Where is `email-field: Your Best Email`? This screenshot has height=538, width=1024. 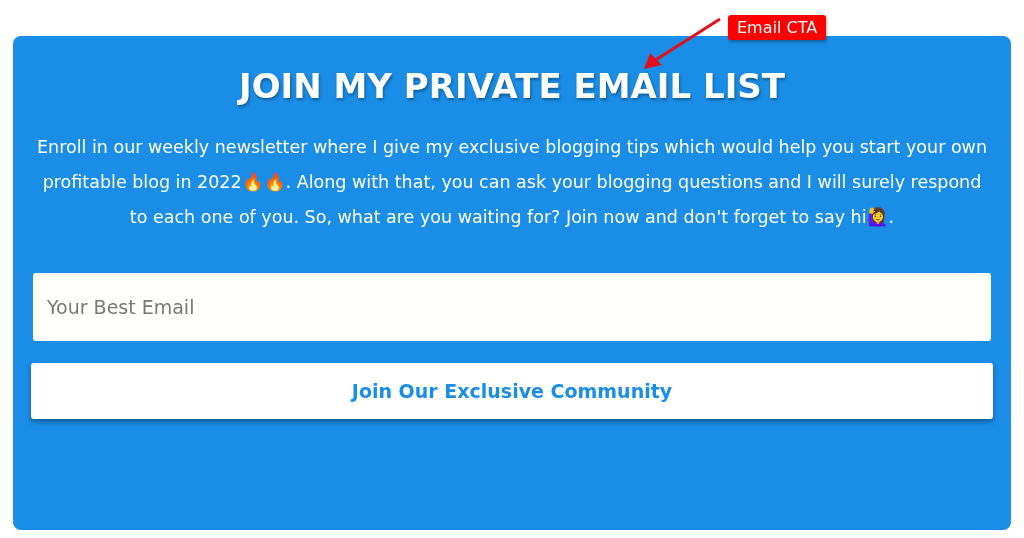
email-field: Your Best Email is located at coordinates (512, 307).